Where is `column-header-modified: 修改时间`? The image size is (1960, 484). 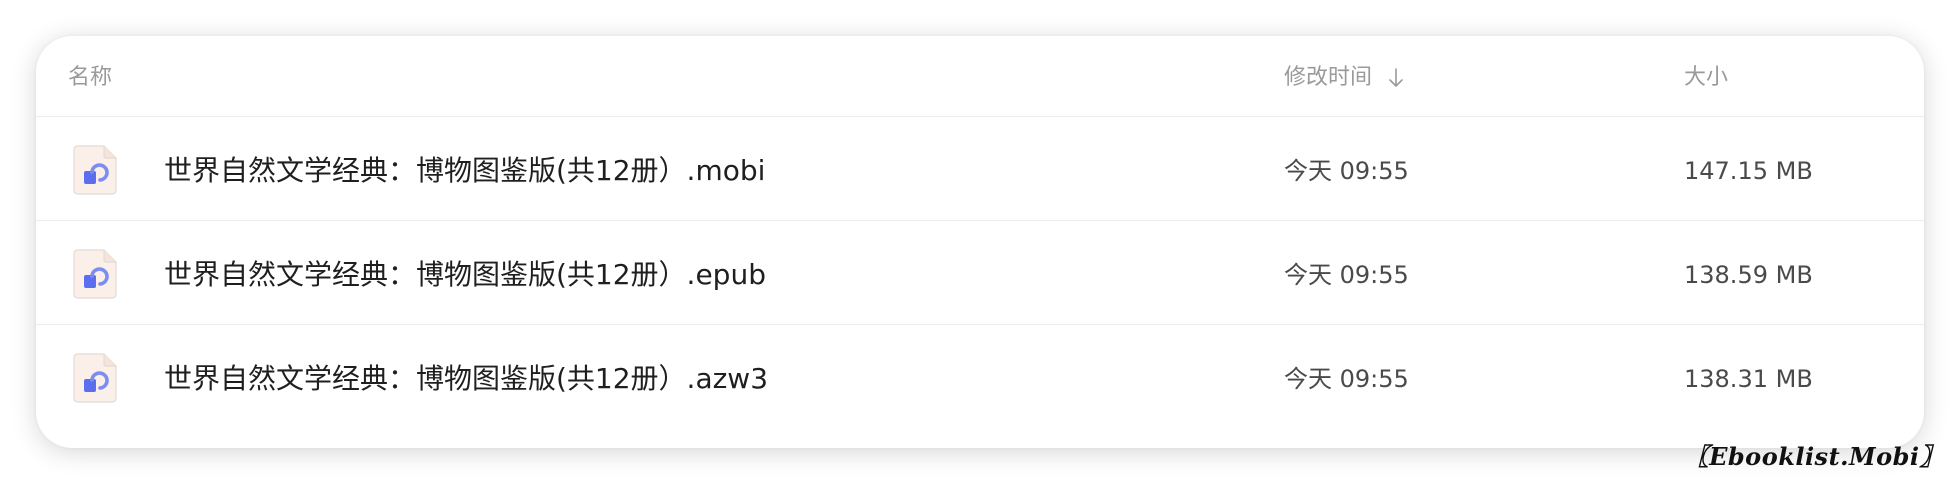
column-header-modified: 修改时间 is located at coordinates (1344, 78).